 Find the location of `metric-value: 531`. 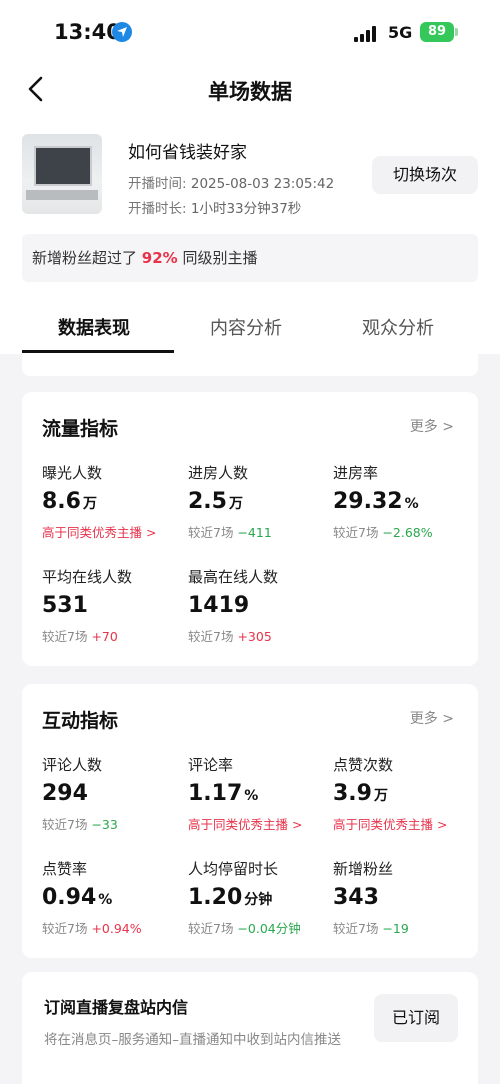

metric-value: 531 is located at coordinates (65, 605).